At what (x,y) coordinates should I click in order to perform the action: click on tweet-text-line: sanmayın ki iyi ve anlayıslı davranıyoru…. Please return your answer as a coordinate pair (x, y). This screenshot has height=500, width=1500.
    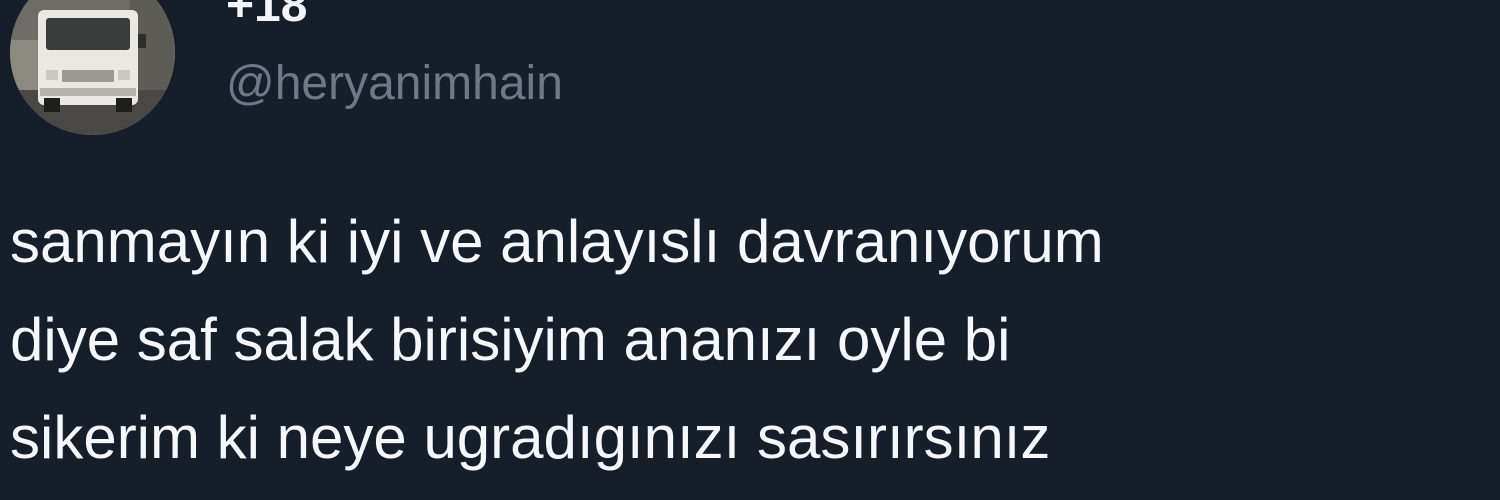
    Looking at the image, I should click on (557, 241).